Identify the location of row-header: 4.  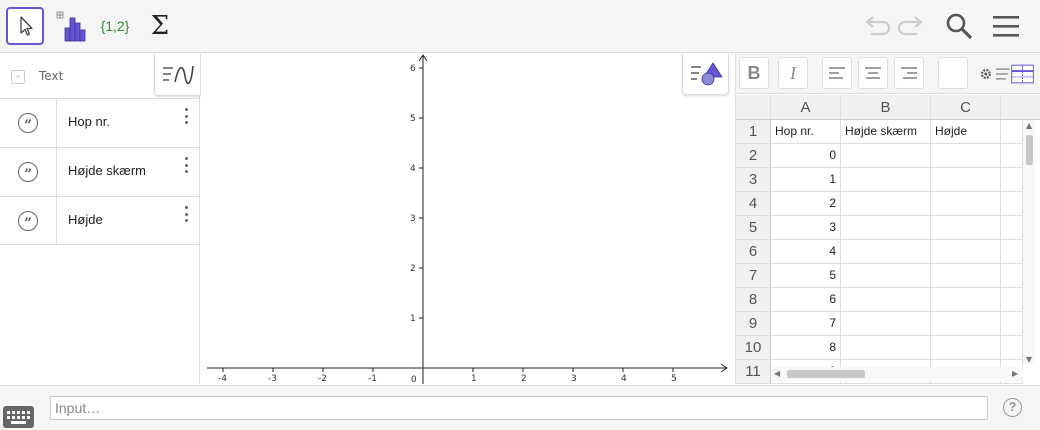
(753, 204).